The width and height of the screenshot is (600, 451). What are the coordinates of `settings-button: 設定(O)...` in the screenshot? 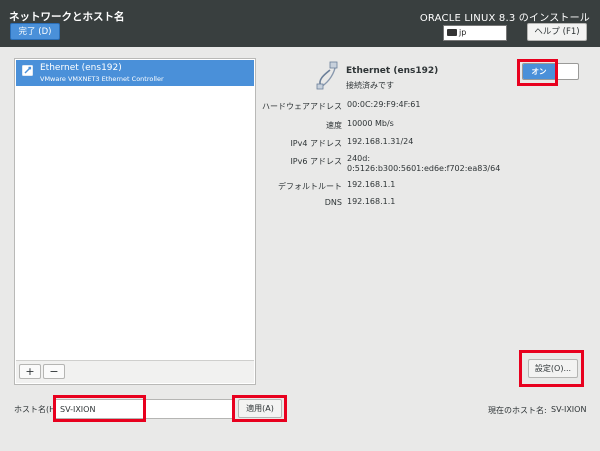 It's located at (553, 368).